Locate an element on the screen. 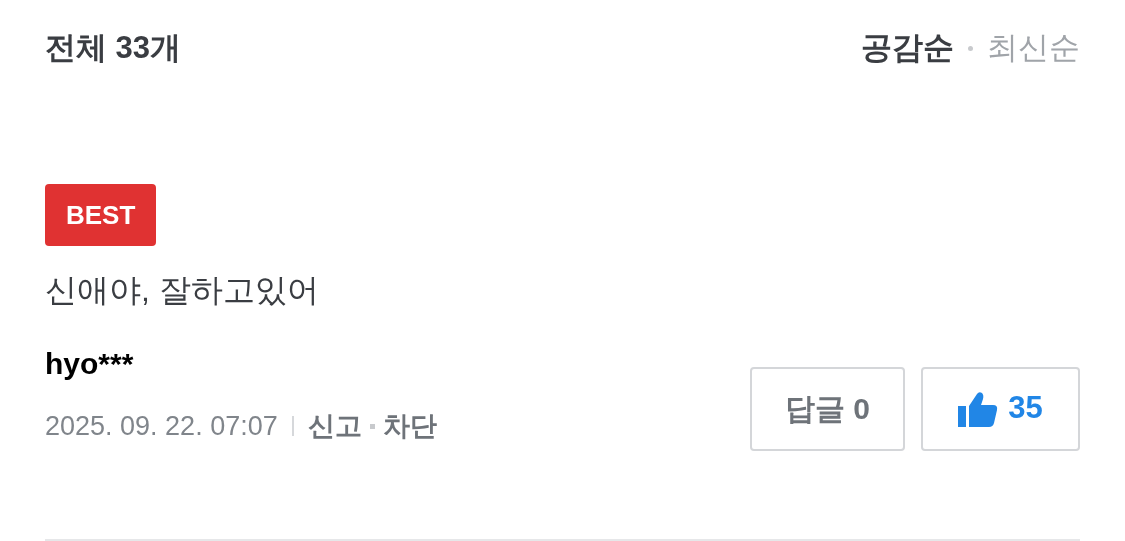 The image size is (1125, 541). author-name: hyo*** is located at coordinates (90, 364).